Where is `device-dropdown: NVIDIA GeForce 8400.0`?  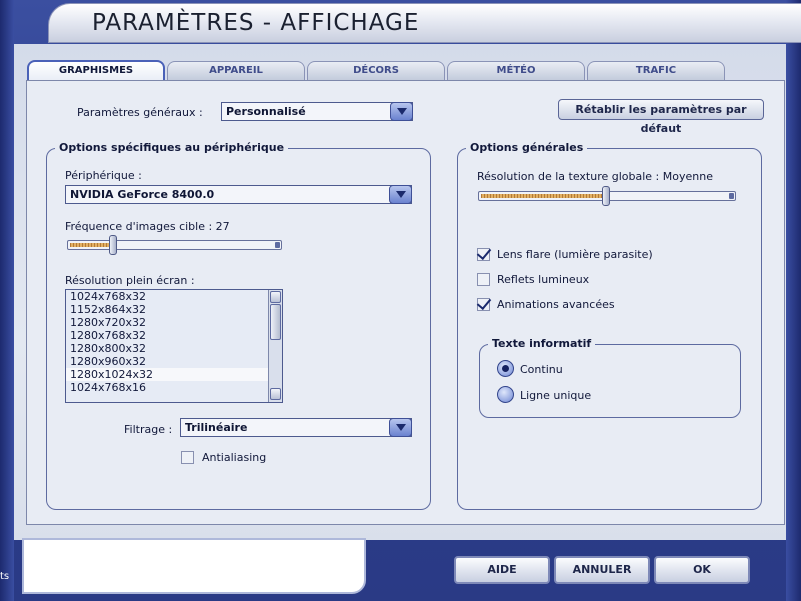 device-dropdown: NVIDIA GeForce 8400.0 is located at coordinates (238, 194).